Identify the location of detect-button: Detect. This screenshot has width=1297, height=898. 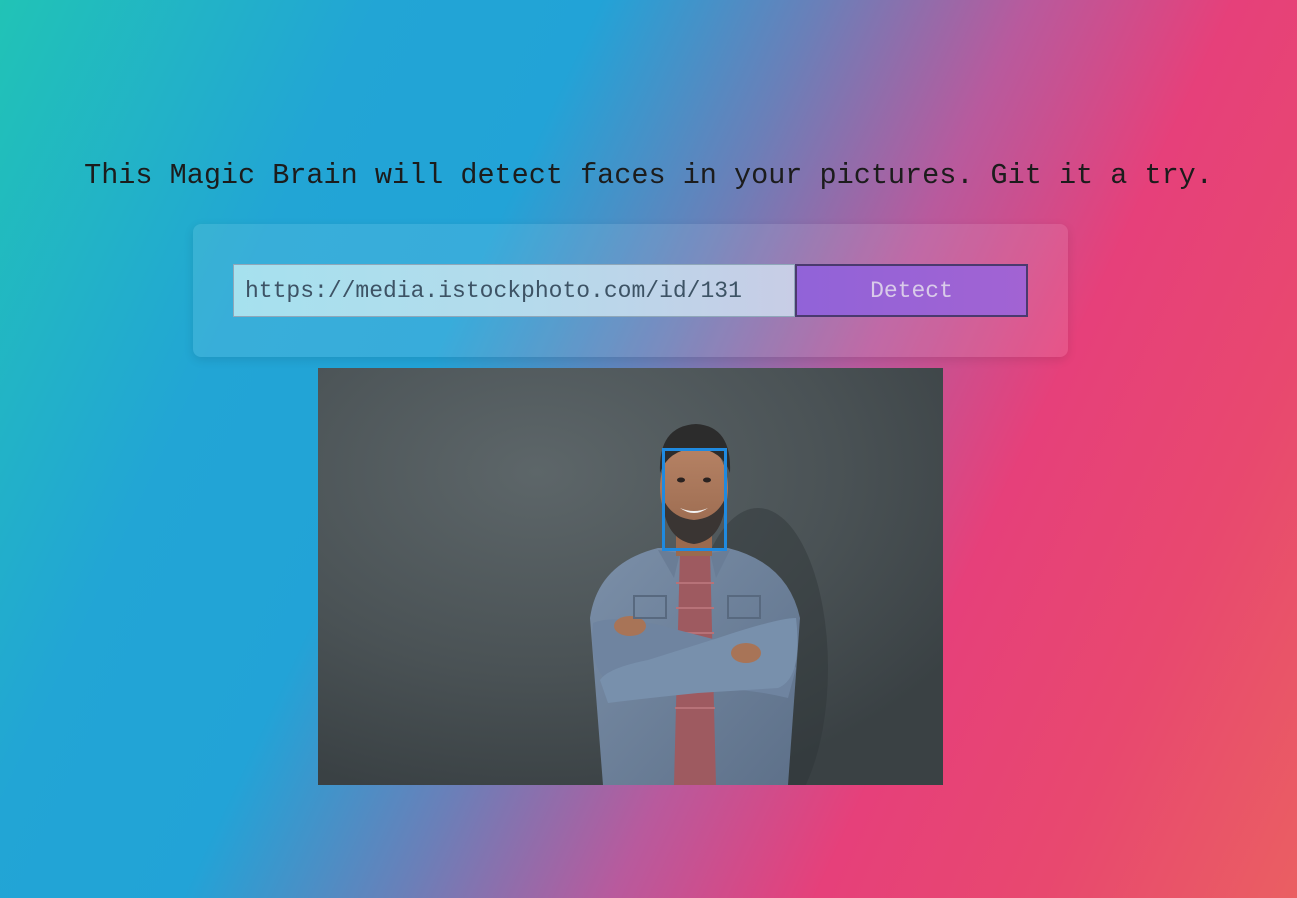
(911, 290).